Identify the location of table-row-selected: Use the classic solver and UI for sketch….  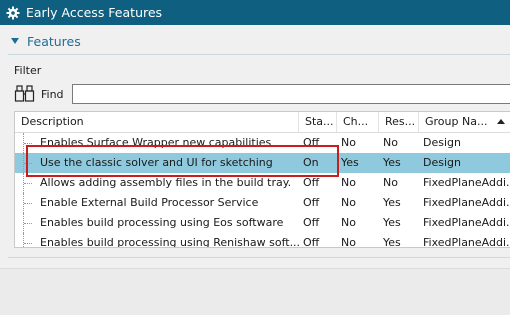
(262, 163).